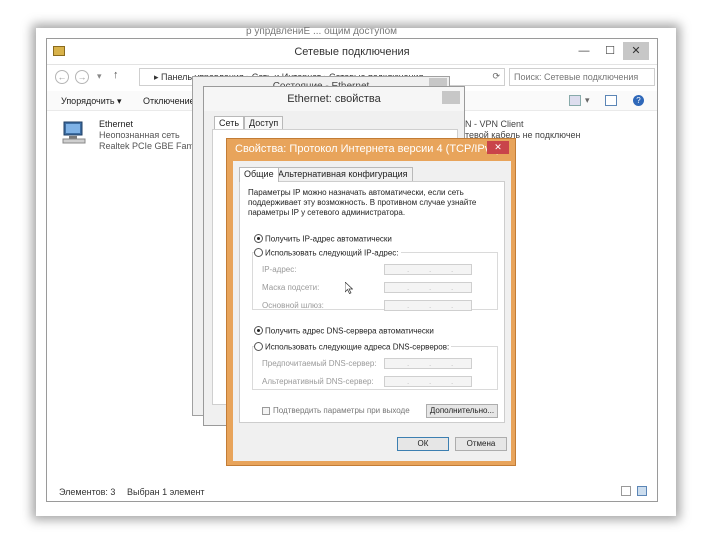  What do you see at coordinates (62, 77) in the screenshot?
I see `back-icon: ←` at bounding box center [62, 77].